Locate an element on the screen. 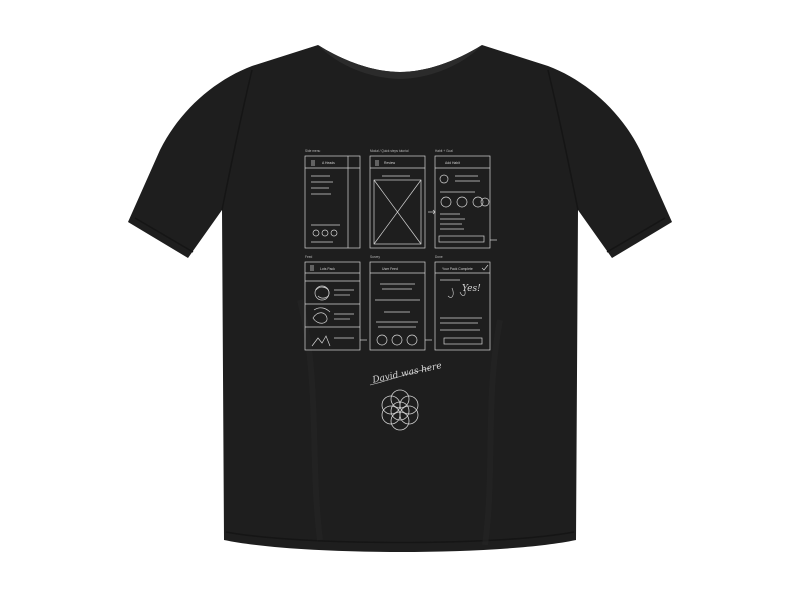  screen-label: Habit + Goal is located at coordinates (444, 151).